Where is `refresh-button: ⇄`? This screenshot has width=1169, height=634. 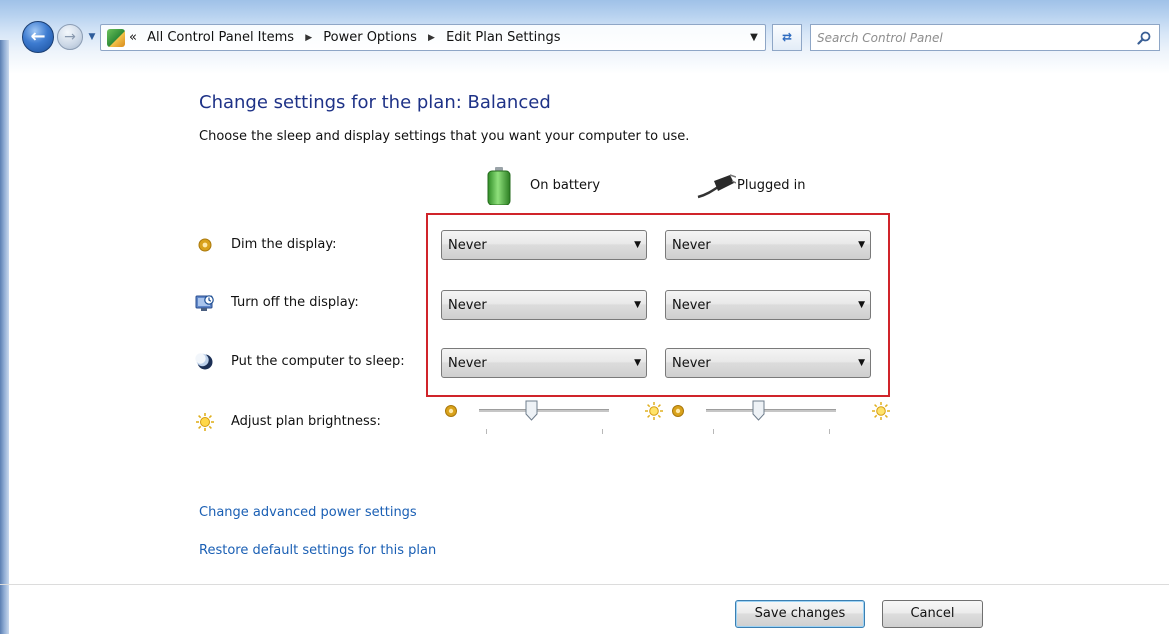
refresh-button: ⇄ is located at coordinates (787, 37).